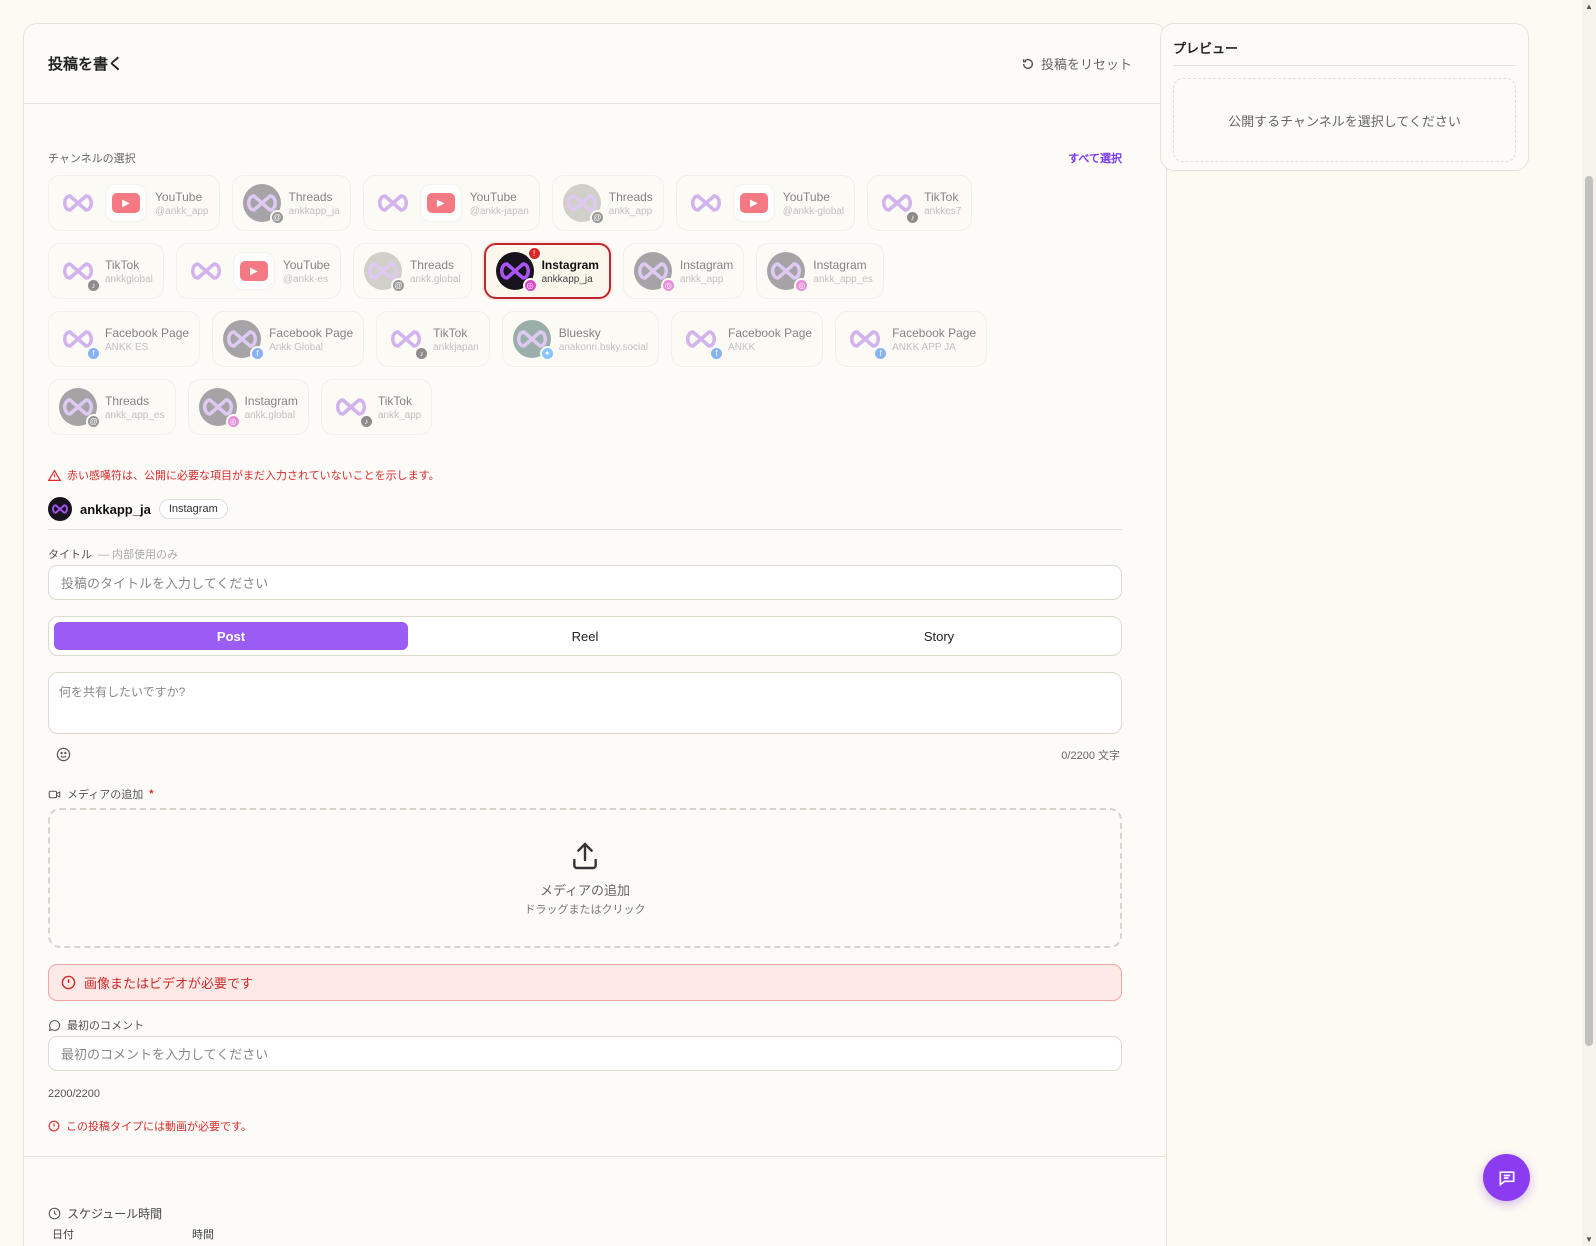 The image size is (1596, 1246). I want to click on channel-option: f Facebook Page ANKK, so click(747, 339).